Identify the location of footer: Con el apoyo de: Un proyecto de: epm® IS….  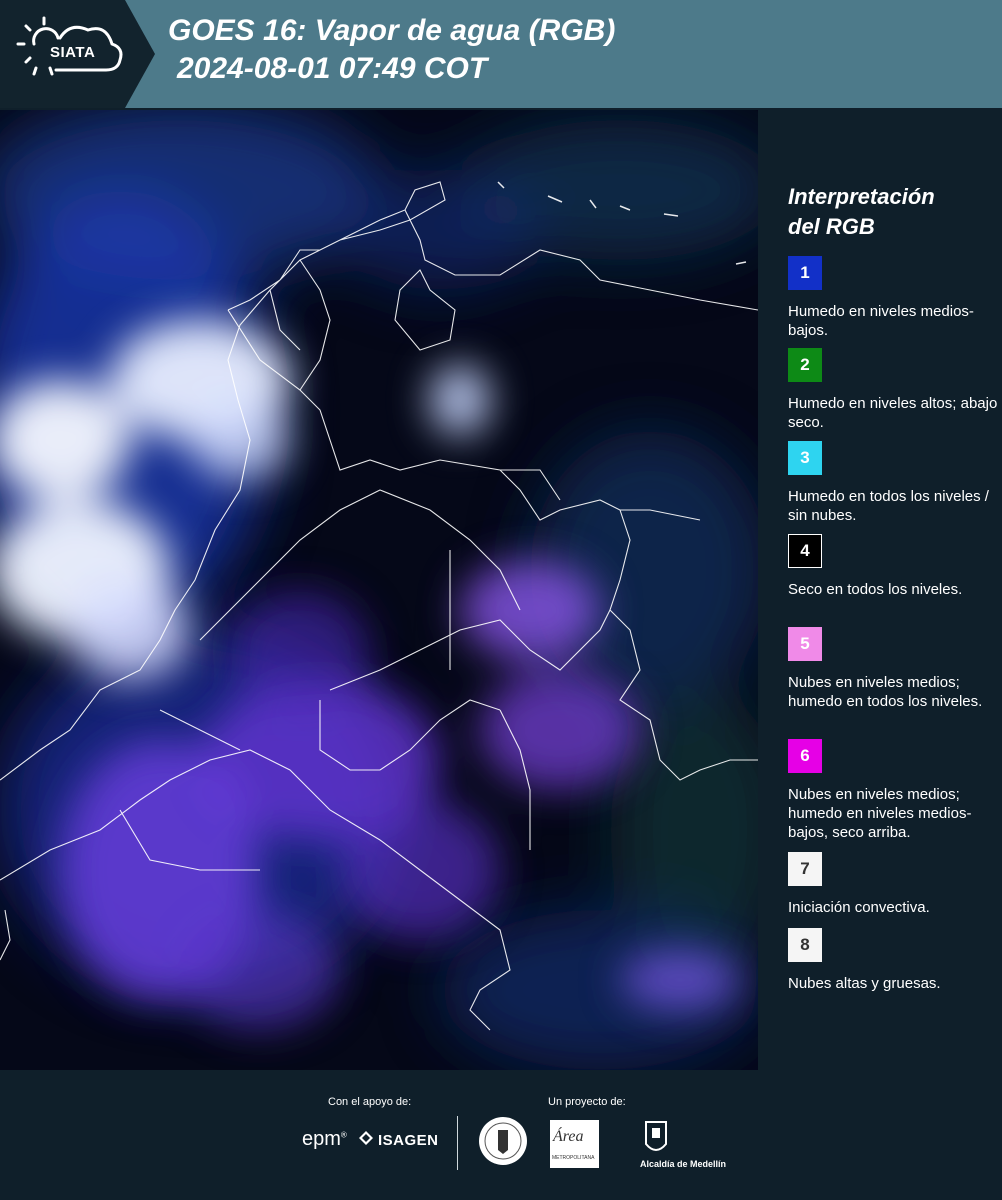
(501, 1135).